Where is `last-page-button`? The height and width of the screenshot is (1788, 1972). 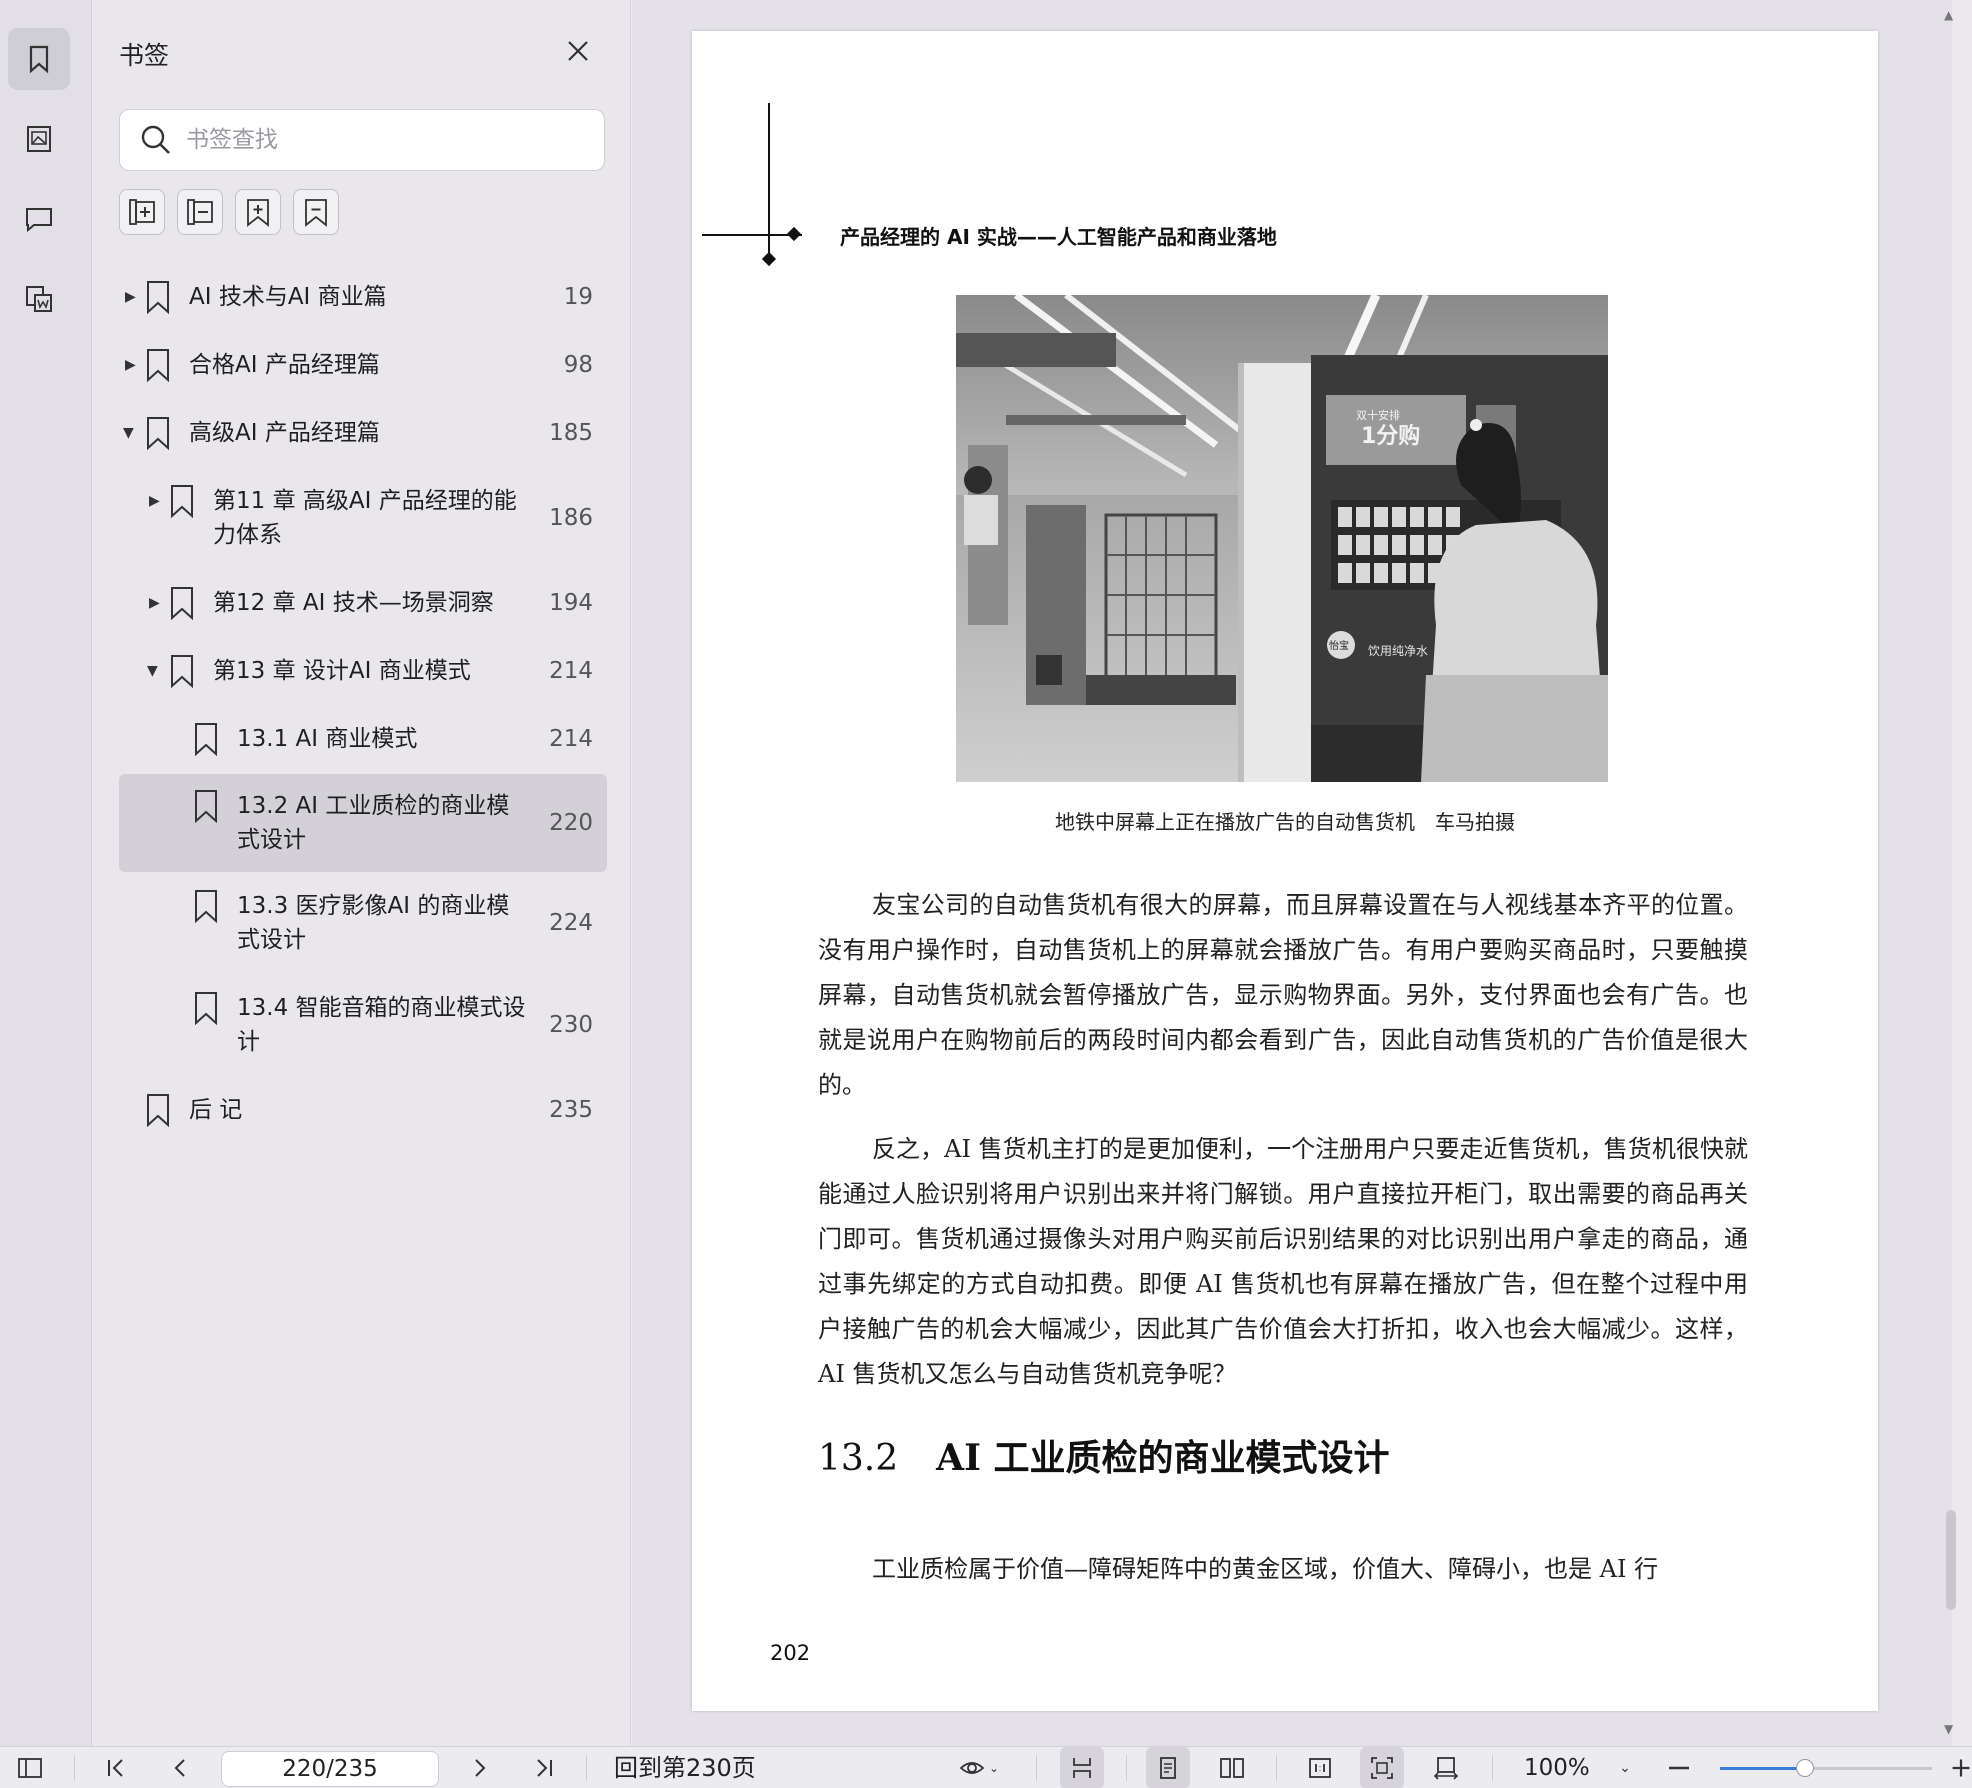
last-page-button is located at coordinates (544, 1767).